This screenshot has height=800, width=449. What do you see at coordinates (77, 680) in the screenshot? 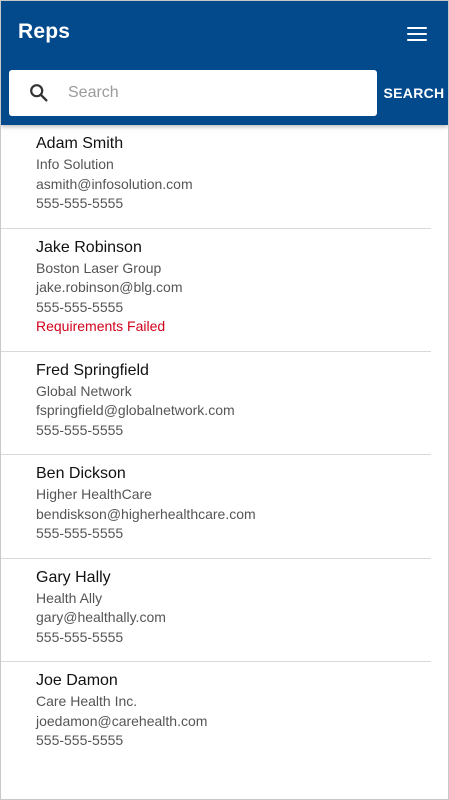
I see `rep-name: Joe Damon` at bounding box center [77, 680].